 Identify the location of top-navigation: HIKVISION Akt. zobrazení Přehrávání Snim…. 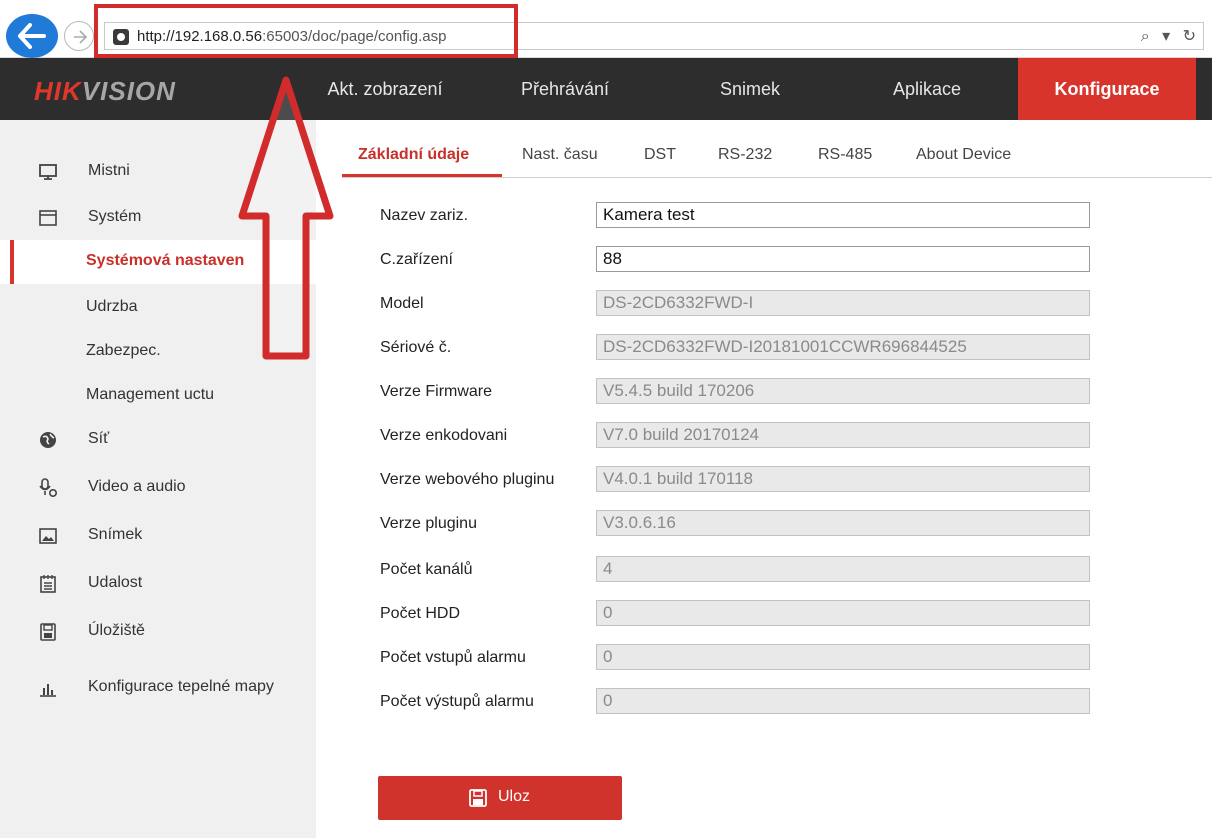
(606, 89).